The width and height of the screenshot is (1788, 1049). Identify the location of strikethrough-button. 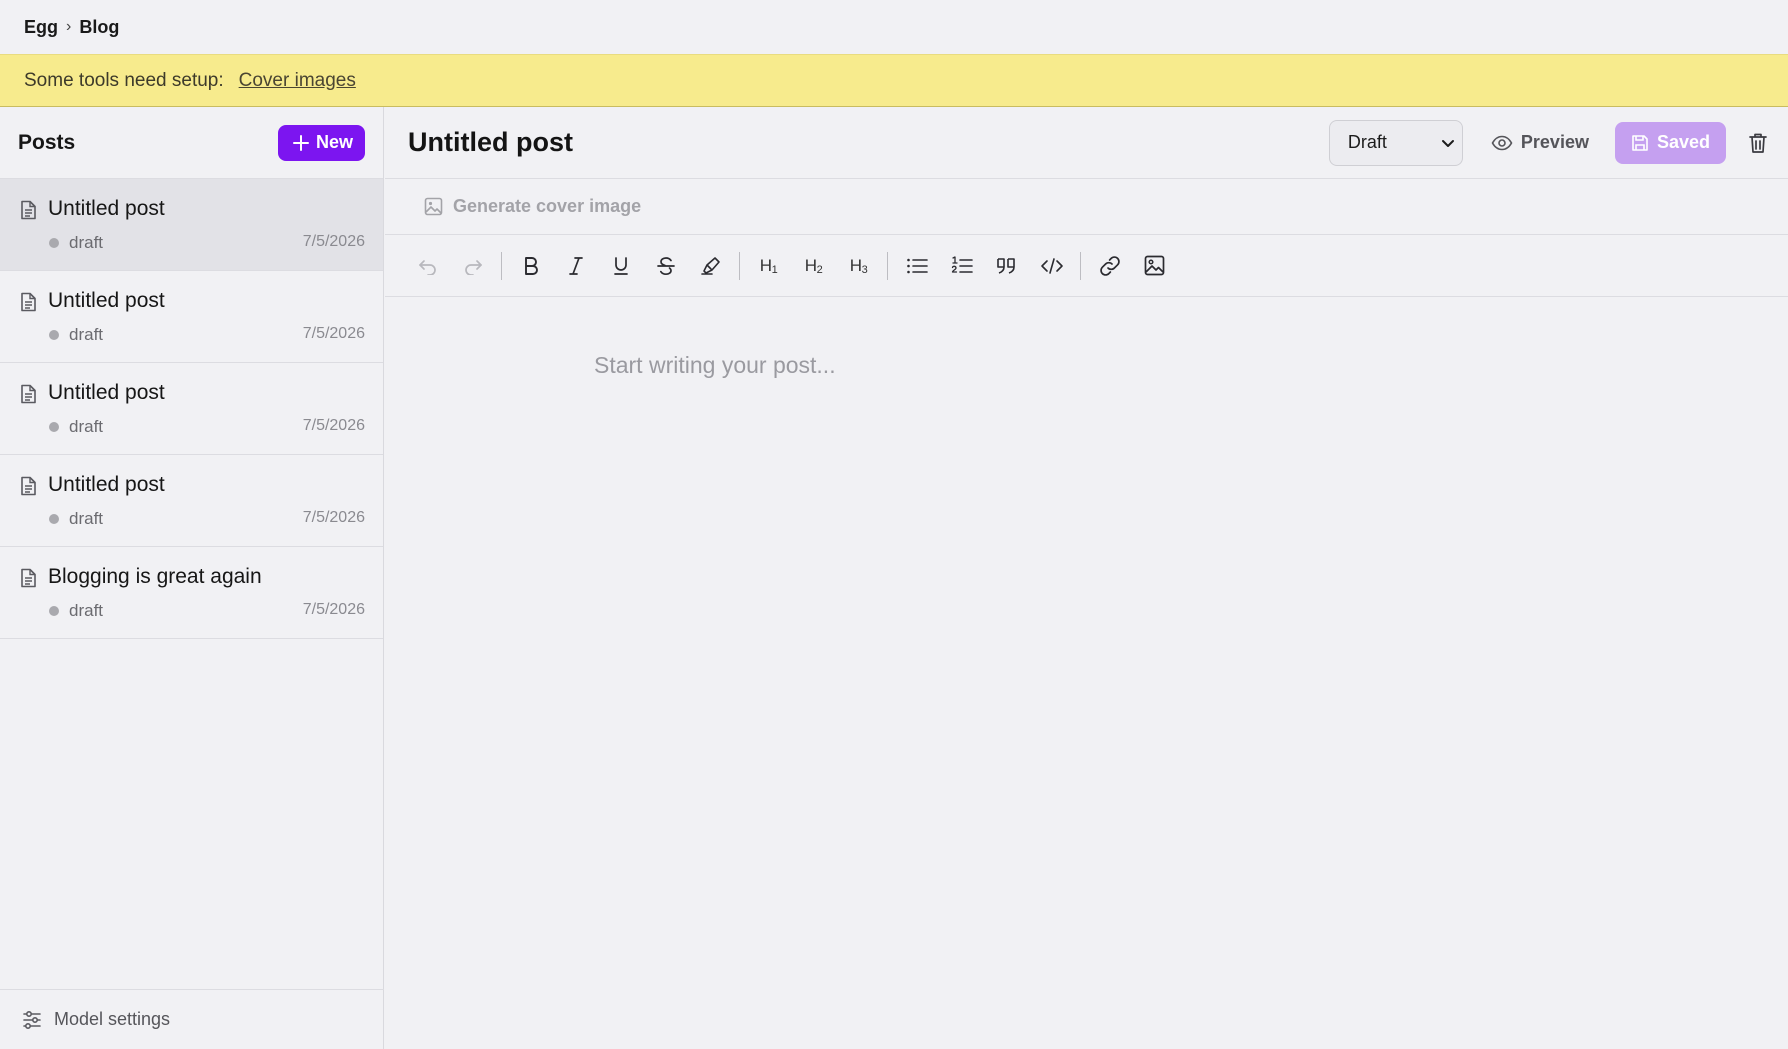
(665, 266).